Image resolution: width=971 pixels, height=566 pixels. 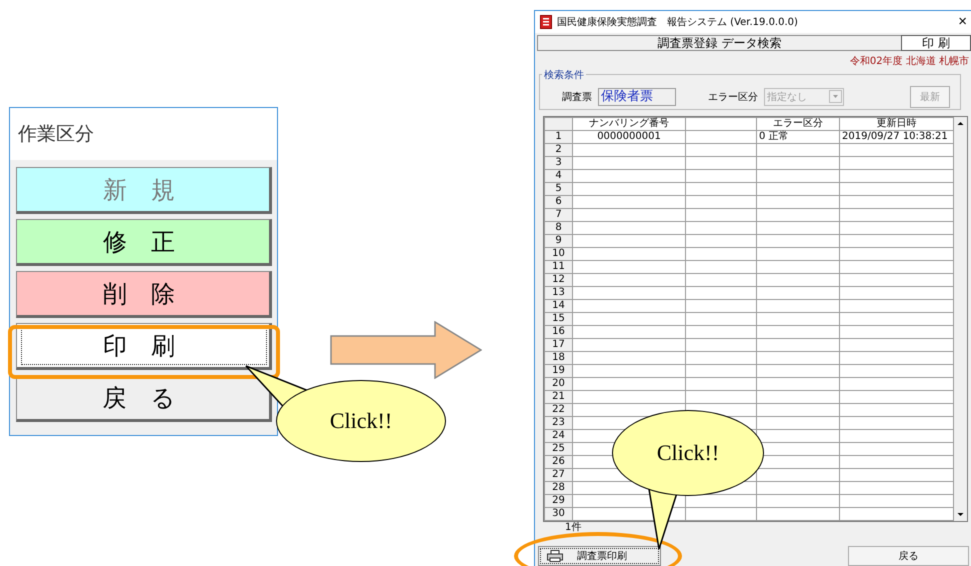 I want to click on row-number: 8, so click(x=558, y=228).